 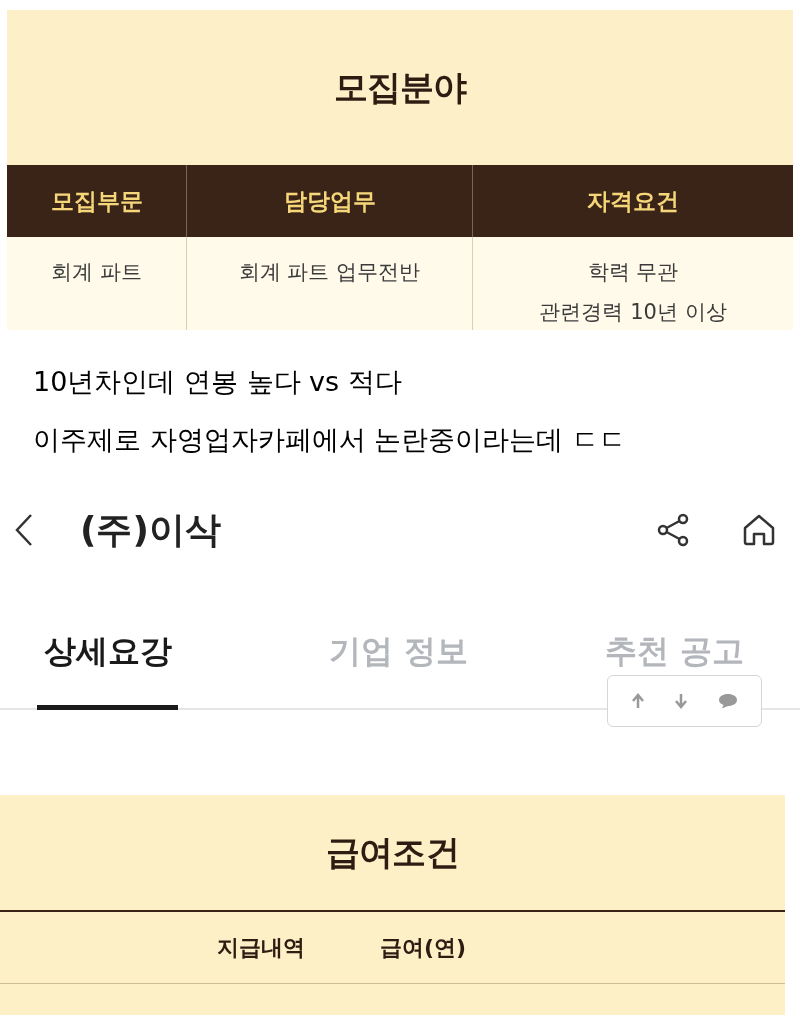 What do you see at coordinates (218, 382) in the screenshot?
I see `caption-text: 10년차인데 연봉 높다 vs 적다` at bounding box center [218, 382].